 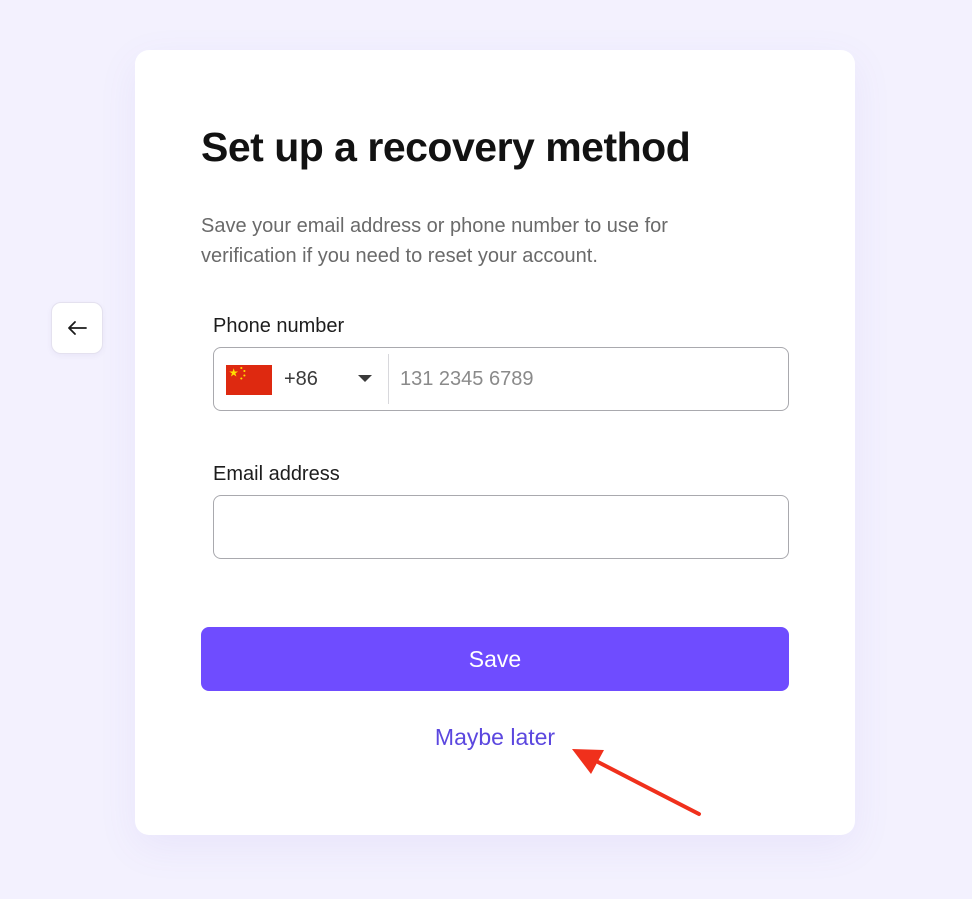 What do you see at coordinates (249, 380) in the screenshot?
I see `china-flag-icon` at bounding box center [249, 380].